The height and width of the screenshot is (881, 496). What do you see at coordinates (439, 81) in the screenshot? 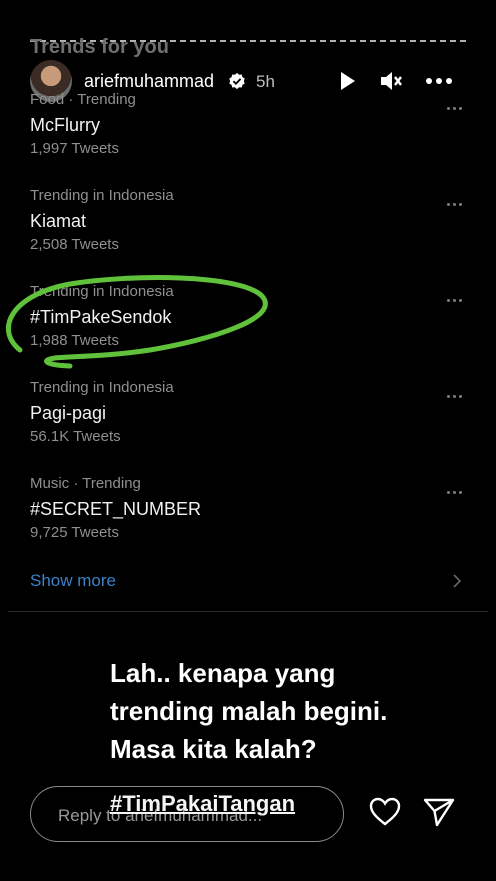
I see `more-icon` at bounding box center [439, 81].